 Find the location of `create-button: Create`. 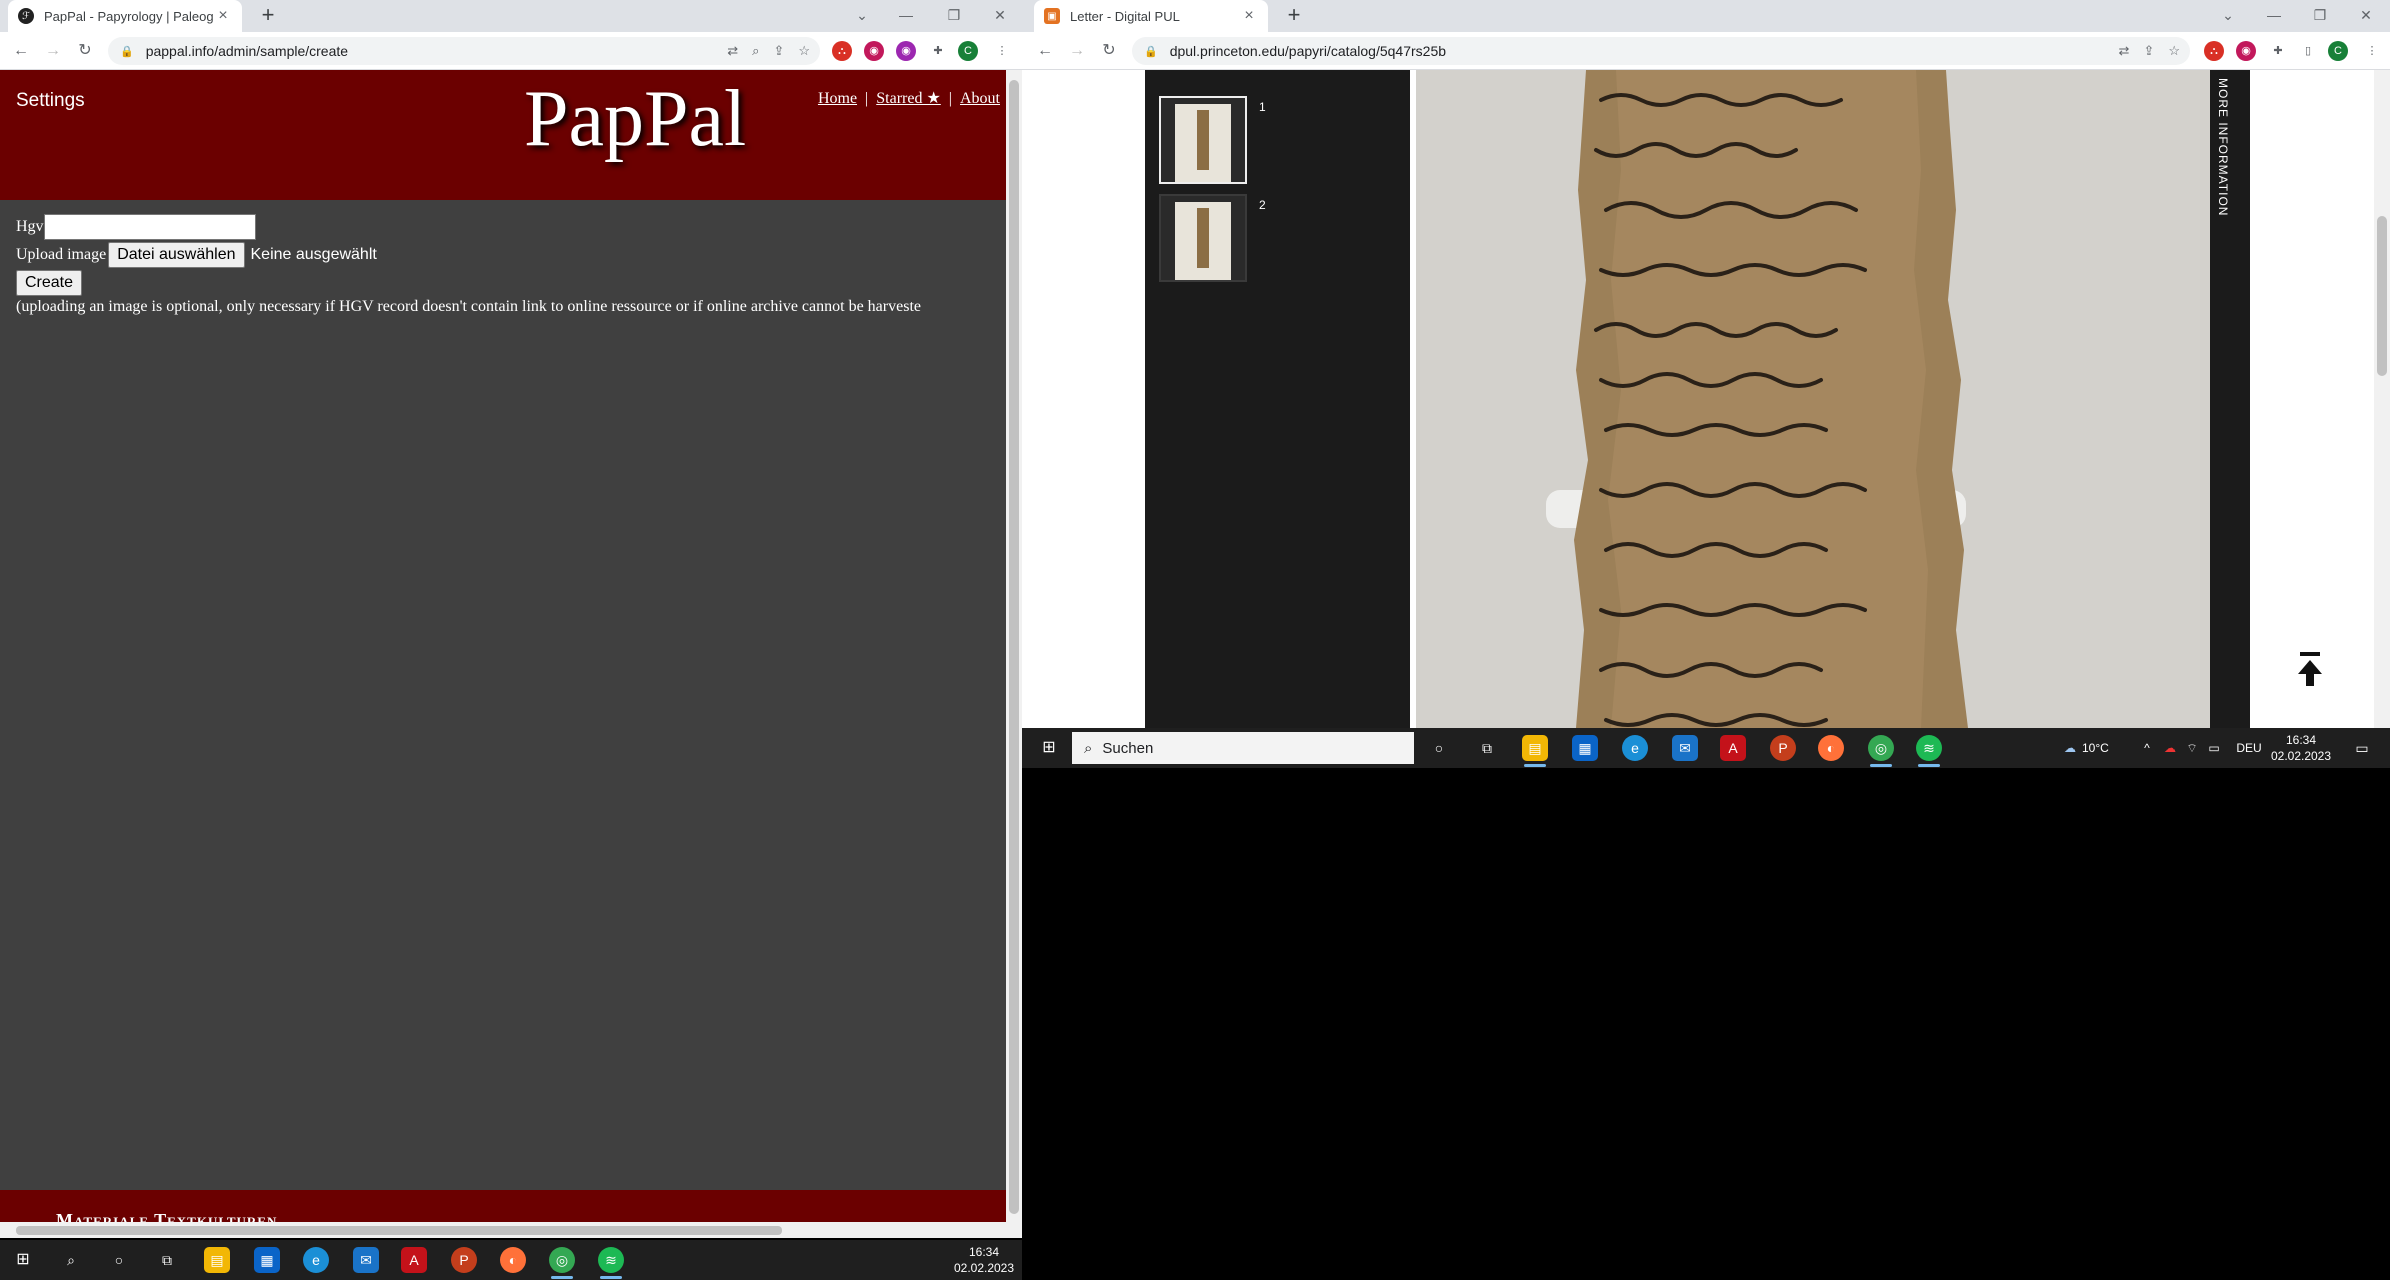

create-button: Create is located at coordinates (49, 283).